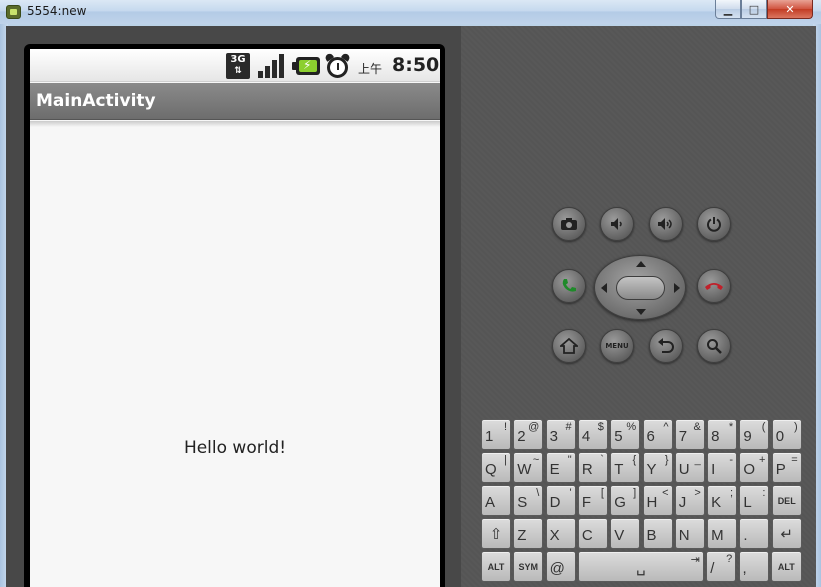 This screenshot has height=587, width=821. I want to click on key-y: Y}, so click(657, 467).